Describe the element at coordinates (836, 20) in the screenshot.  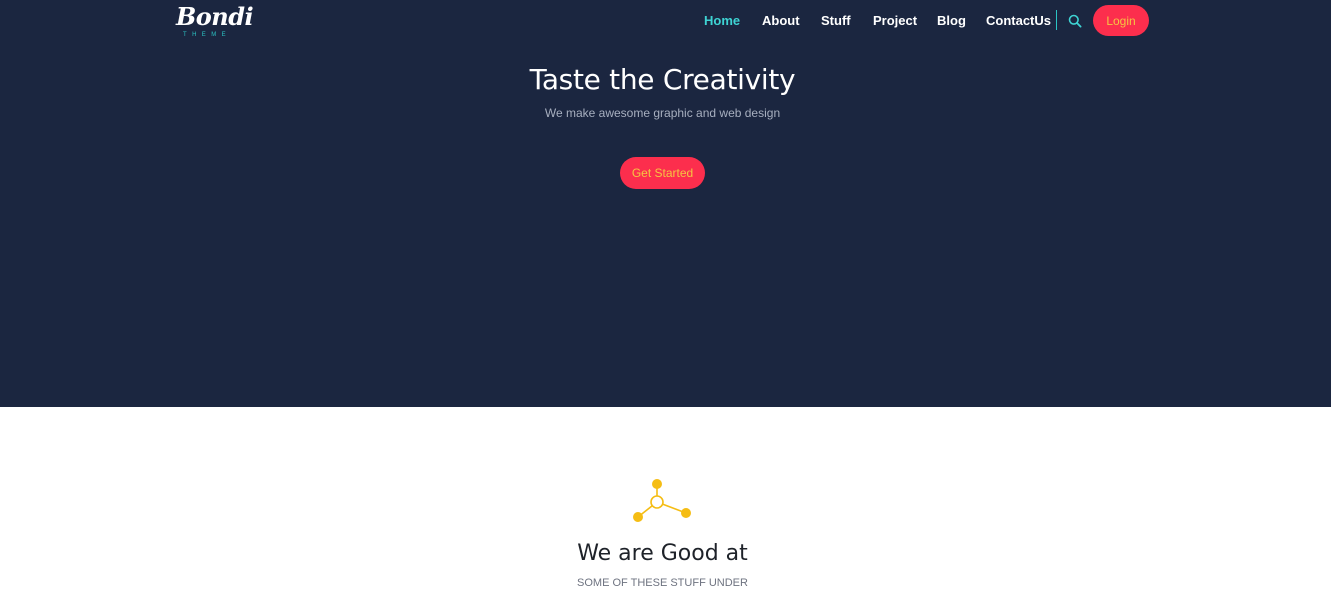
I see `nav-item-stuff: Stuff` at that location.